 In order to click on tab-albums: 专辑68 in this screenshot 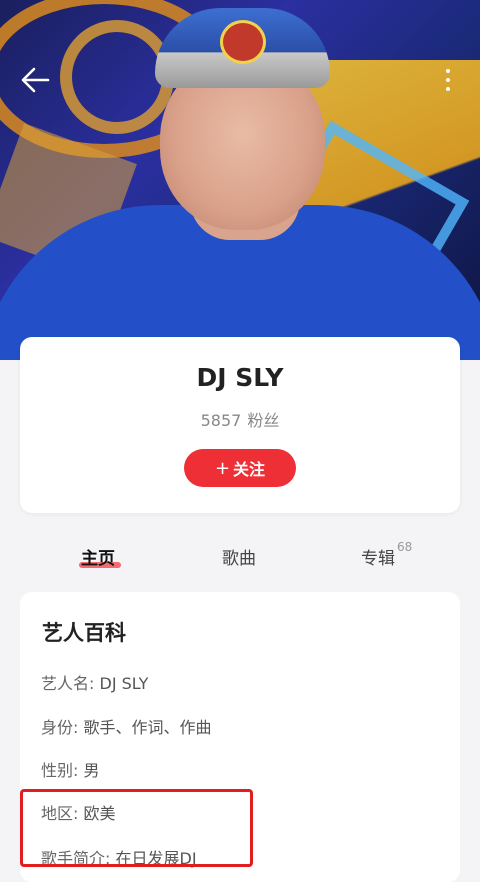, I will do `click(386, 554)`.